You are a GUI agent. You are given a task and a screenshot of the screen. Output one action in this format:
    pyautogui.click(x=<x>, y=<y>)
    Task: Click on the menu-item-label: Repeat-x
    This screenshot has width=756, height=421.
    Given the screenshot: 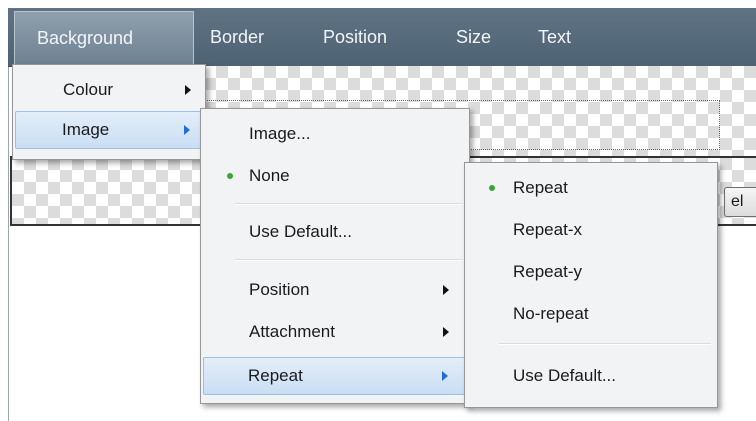 What is the action you would take?
    pyautogui.click(x=547, y=229)
    